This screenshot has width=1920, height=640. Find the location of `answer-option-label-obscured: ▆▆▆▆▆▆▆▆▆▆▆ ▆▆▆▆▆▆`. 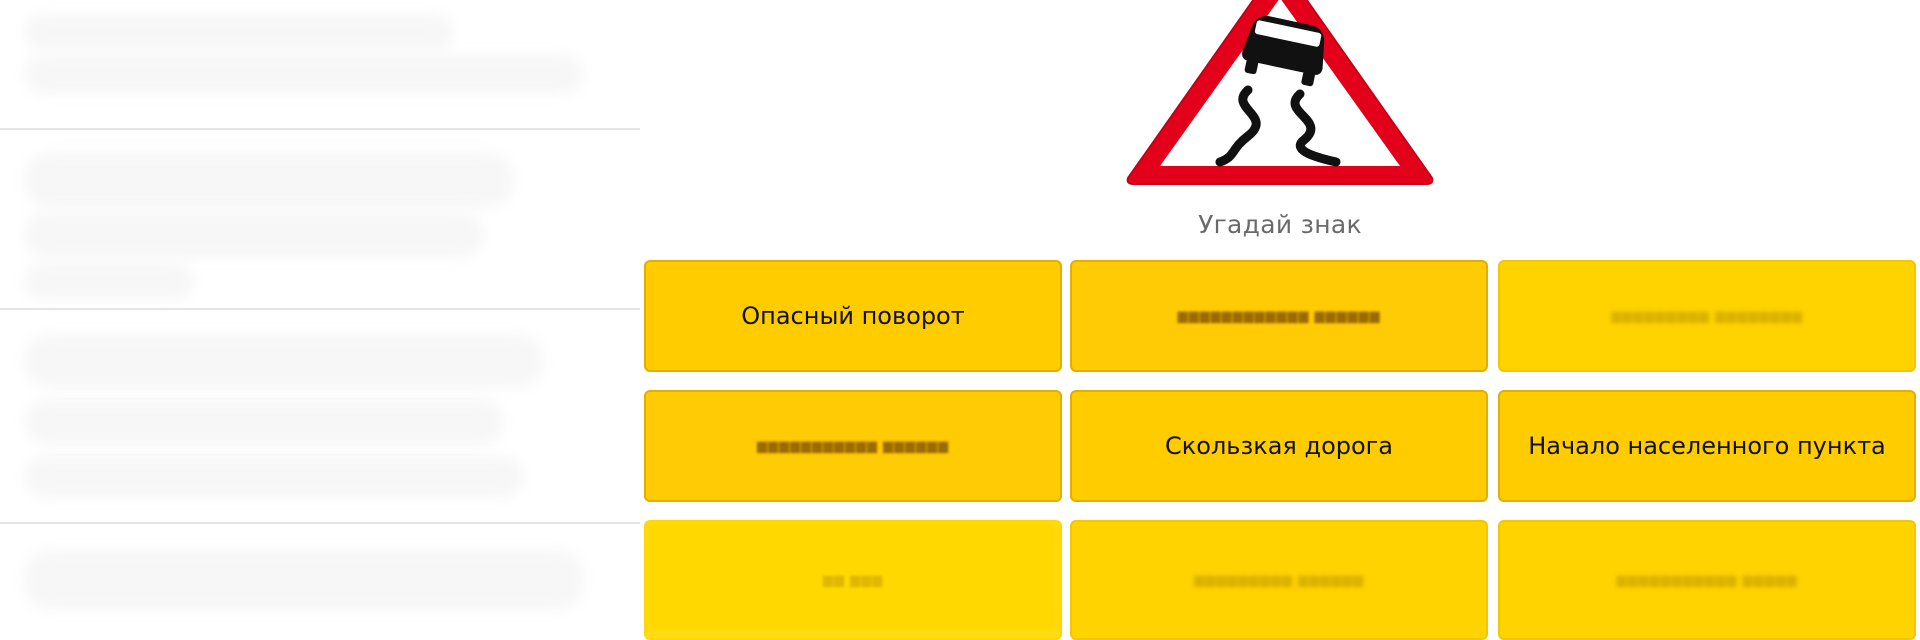

answer-option-label-obscured: ▆▆▆▆▆▆▆▆▆▆▆ ▆▆▆▆▆▆ is located at coordinates (853, 446).